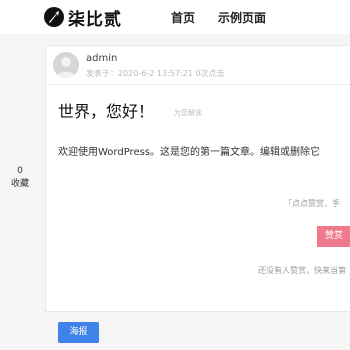 The width and height of the screenshot is (350, 350). I want to click on reward-hint: 「点点赞赏，手, so click(312, 203).